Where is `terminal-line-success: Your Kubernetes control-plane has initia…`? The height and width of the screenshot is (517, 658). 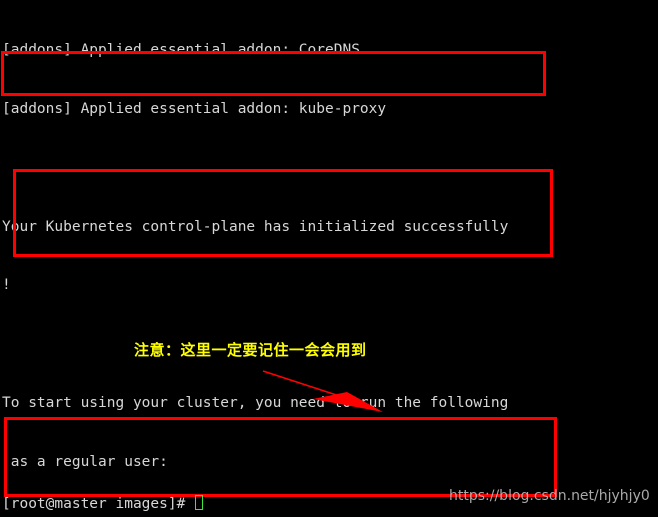 terminal-line-success: Your Kubernetes control-plane has initia… is located at coordinates (255, 226).